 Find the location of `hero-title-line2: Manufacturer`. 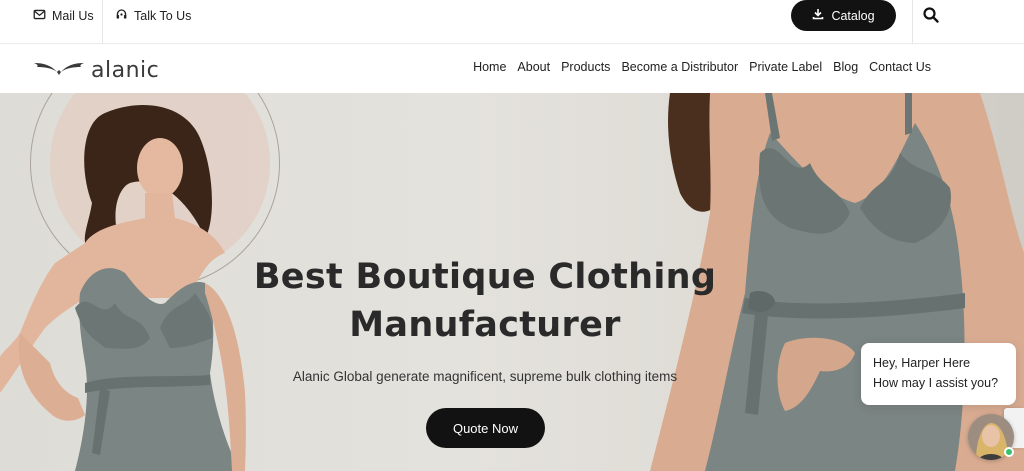

hero-title-line2: Manufacturer is located at coordinates (485, 325).